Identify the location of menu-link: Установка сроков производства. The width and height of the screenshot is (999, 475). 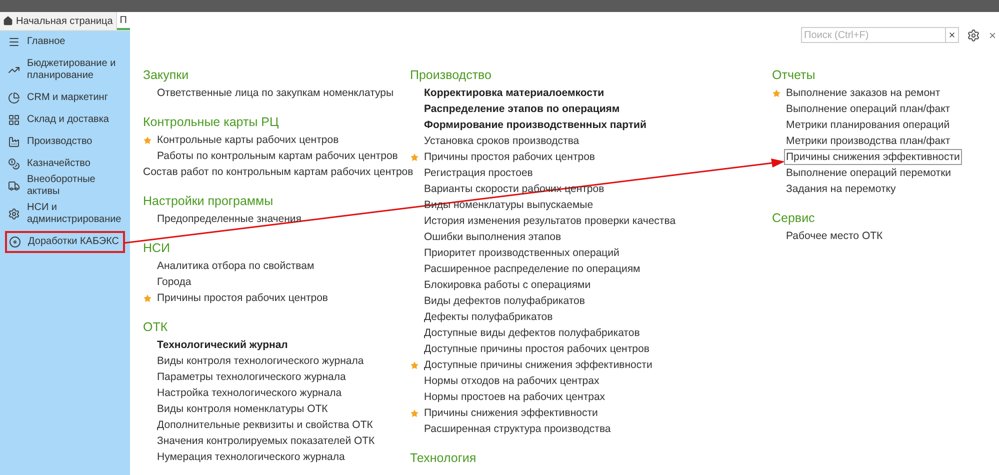
(502, 141).